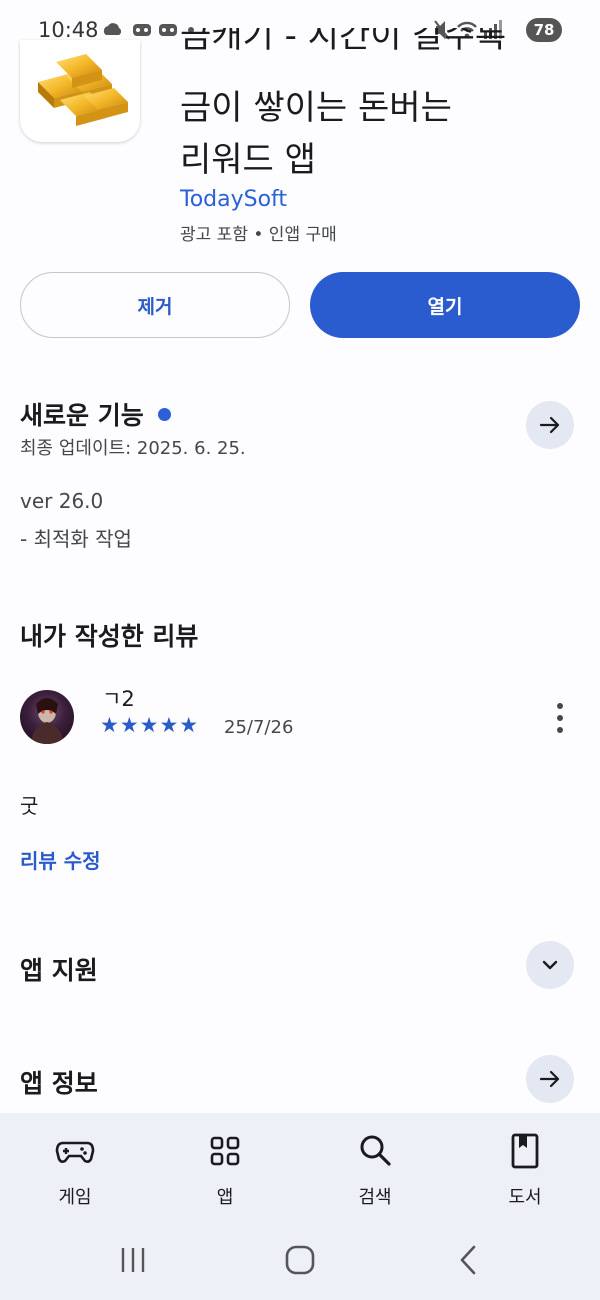 The height and width of the screenshot is (1300, 600). I want to click on whats-new-header: 새로운 기능, so click(95, 414).